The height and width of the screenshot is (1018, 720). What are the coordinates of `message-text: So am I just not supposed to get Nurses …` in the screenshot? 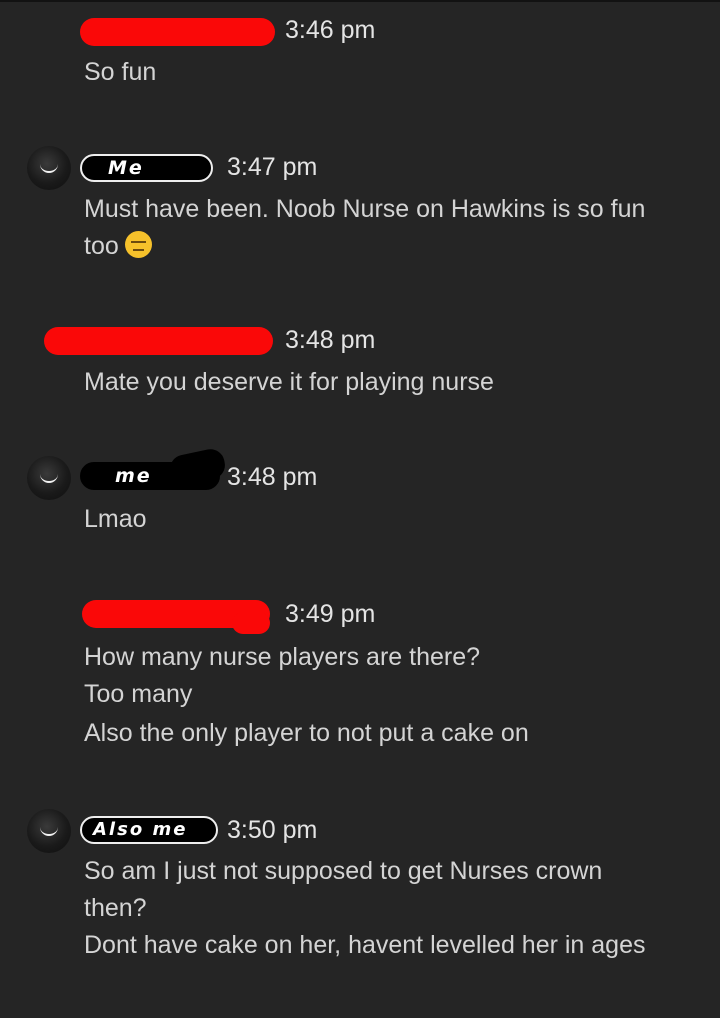 It's located at (343, 871).